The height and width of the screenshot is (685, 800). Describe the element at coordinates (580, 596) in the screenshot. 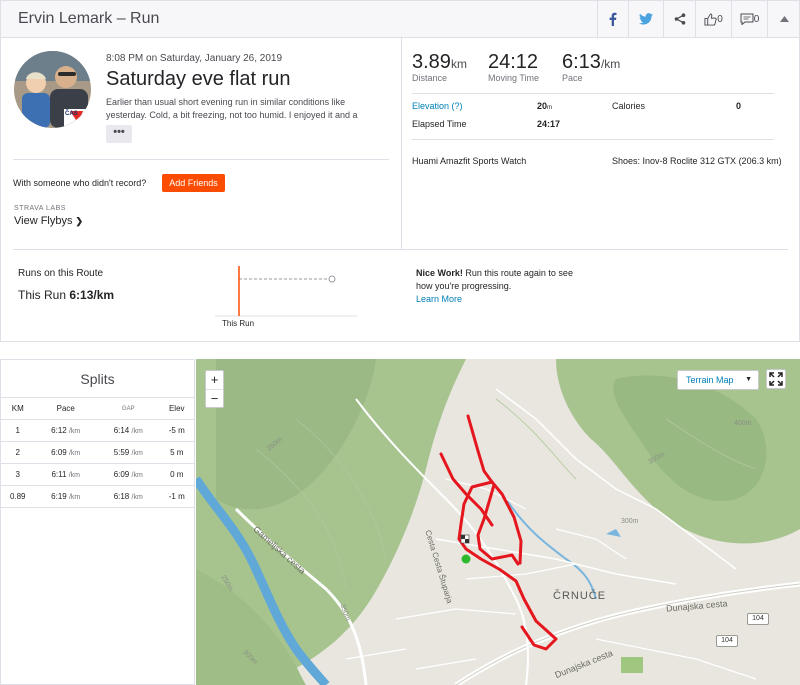

I see `map-label-town: ČRNUČE` at that location.